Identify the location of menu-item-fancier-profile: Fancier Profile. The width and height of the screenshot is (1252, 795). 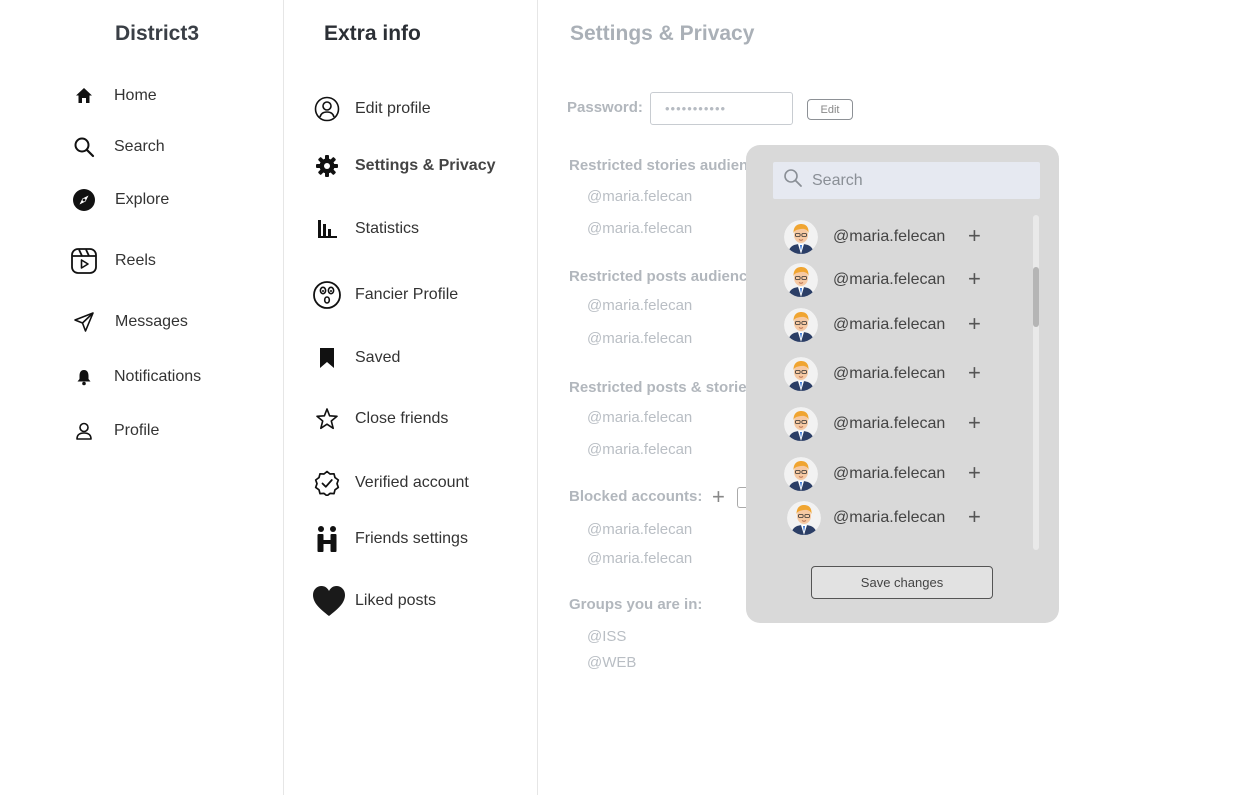
(385, 295).